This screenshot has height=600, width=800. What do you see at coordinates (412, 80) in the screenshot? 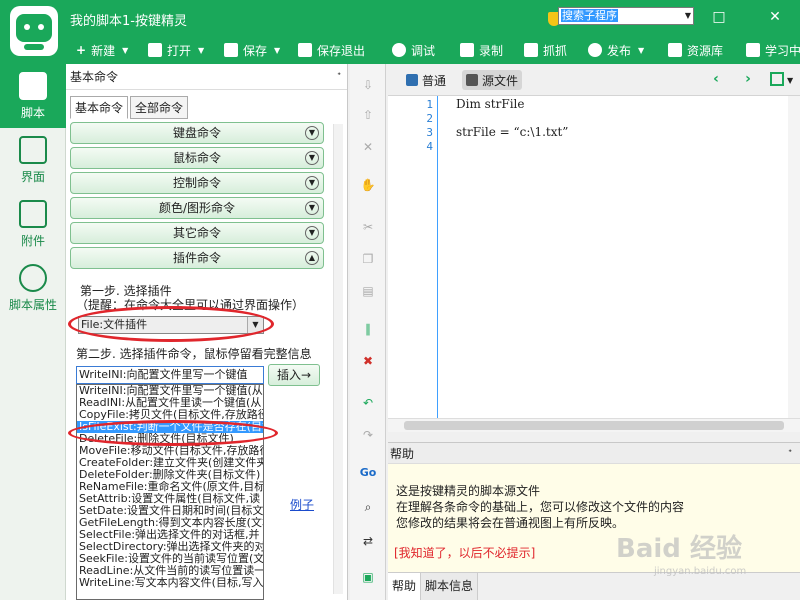
I see `normal-view-icon` at bounding box center [412, 80].